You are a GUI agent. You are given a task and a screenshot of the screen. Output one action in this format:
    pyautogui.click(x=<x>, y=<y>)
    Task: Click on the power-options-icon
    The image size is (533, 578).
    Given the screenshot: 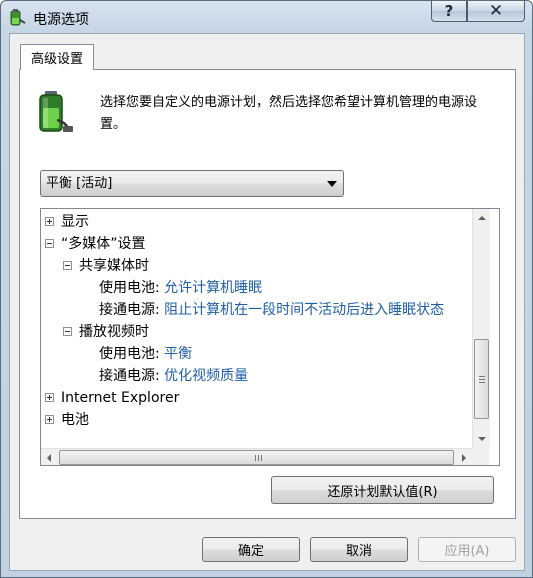 What is the action you would take?
    pyautogui.click(x=18, y=17)
    